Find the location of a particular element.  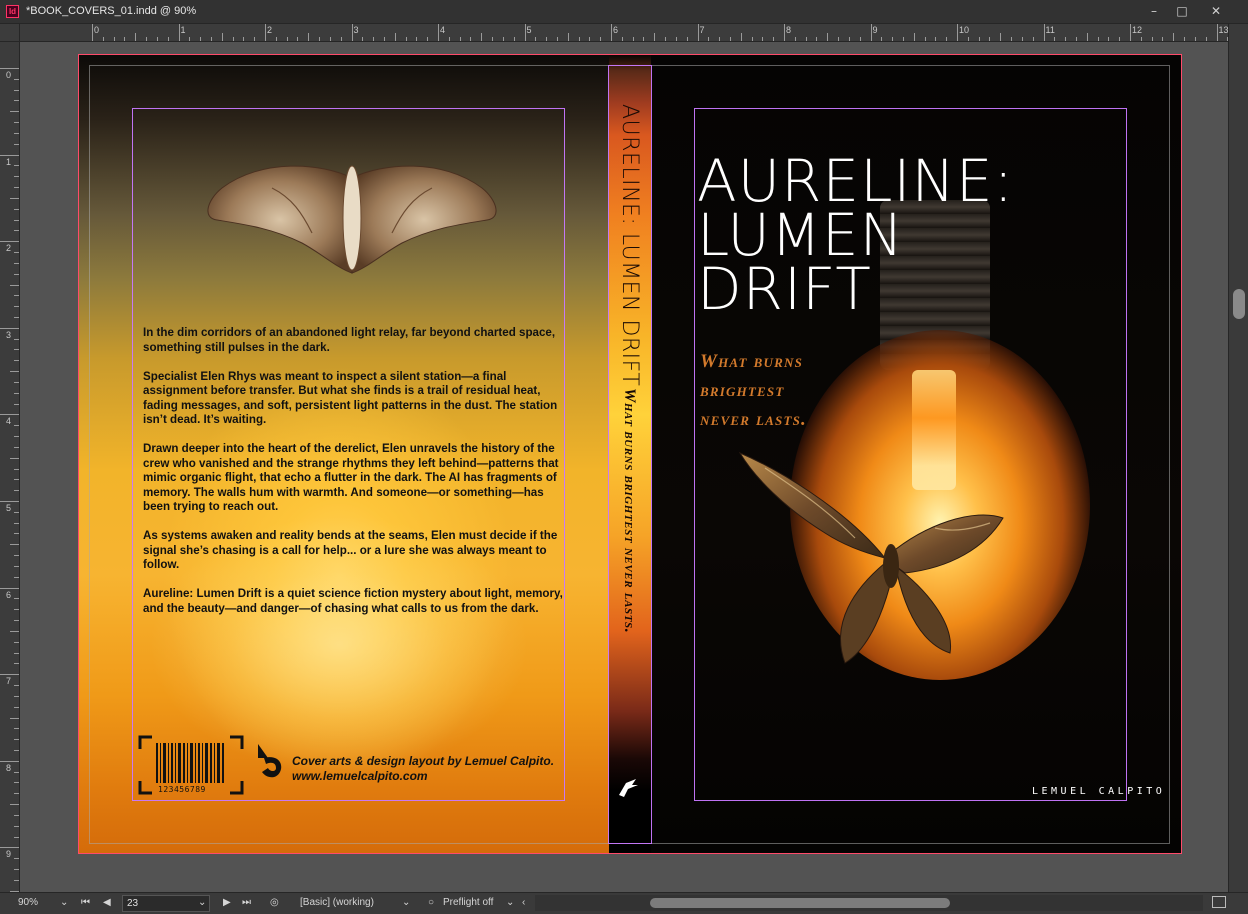

ruler-label: 8 is located at coordinates (9, 767).